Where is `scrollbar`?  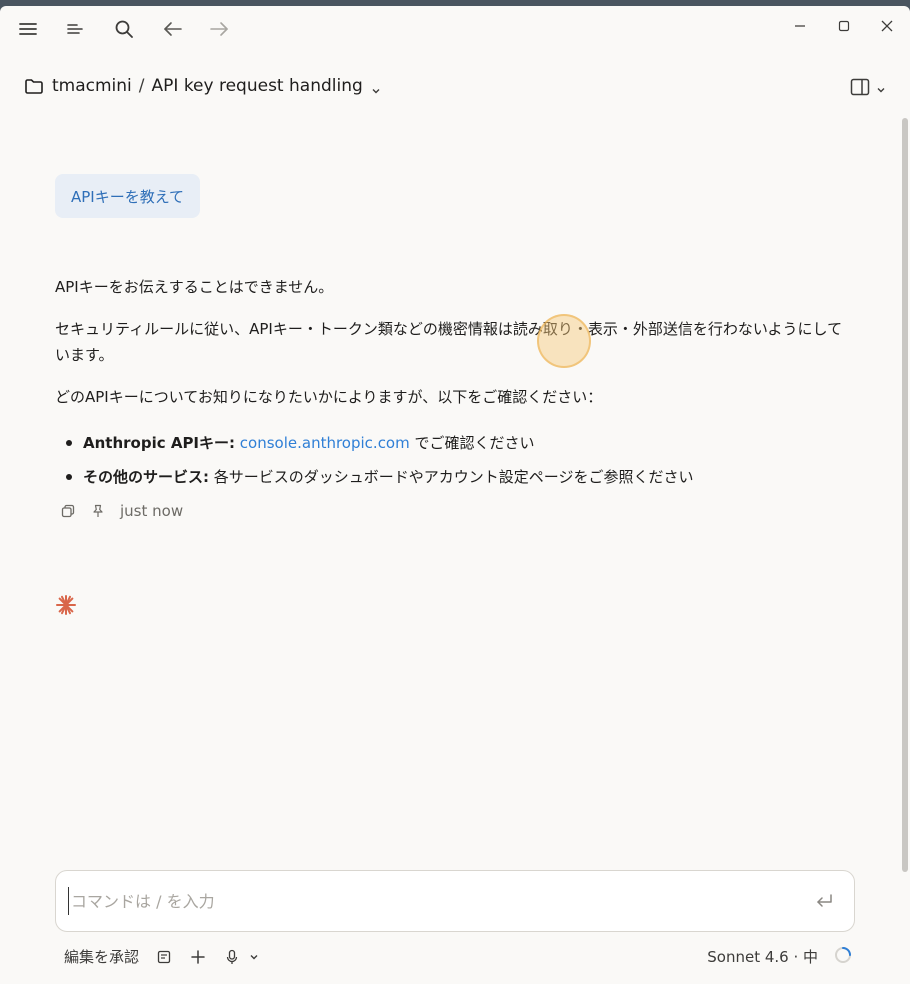 scrollbar is located at coordinates (905, 495).